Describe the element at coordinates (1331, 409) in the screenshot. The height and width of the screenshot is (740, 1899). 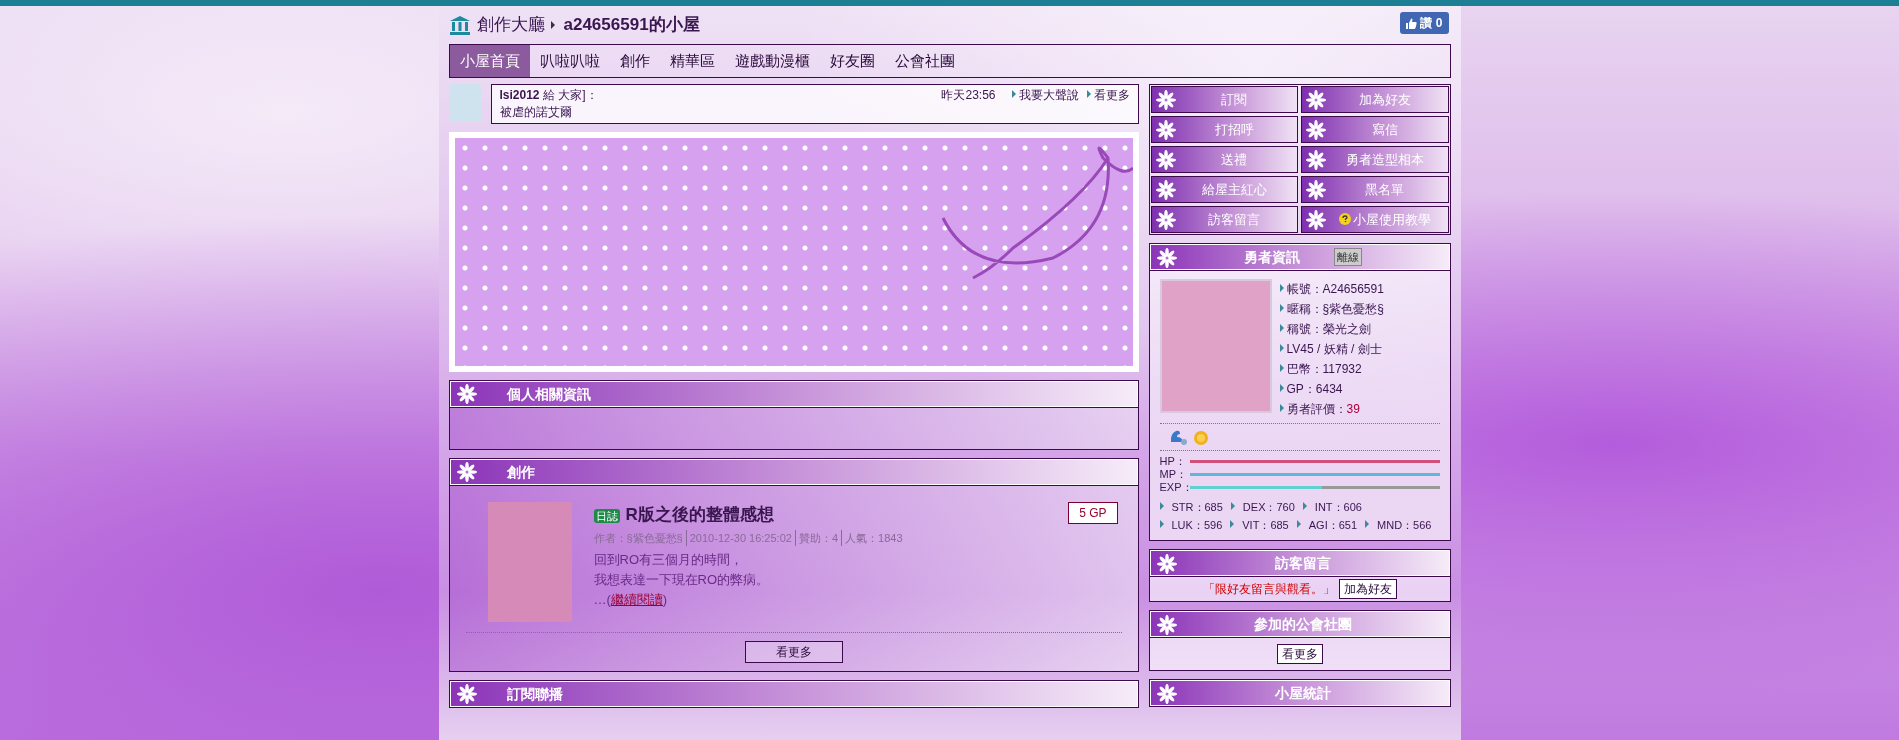
I see `profile-field: 勇者評價：39` at that location.